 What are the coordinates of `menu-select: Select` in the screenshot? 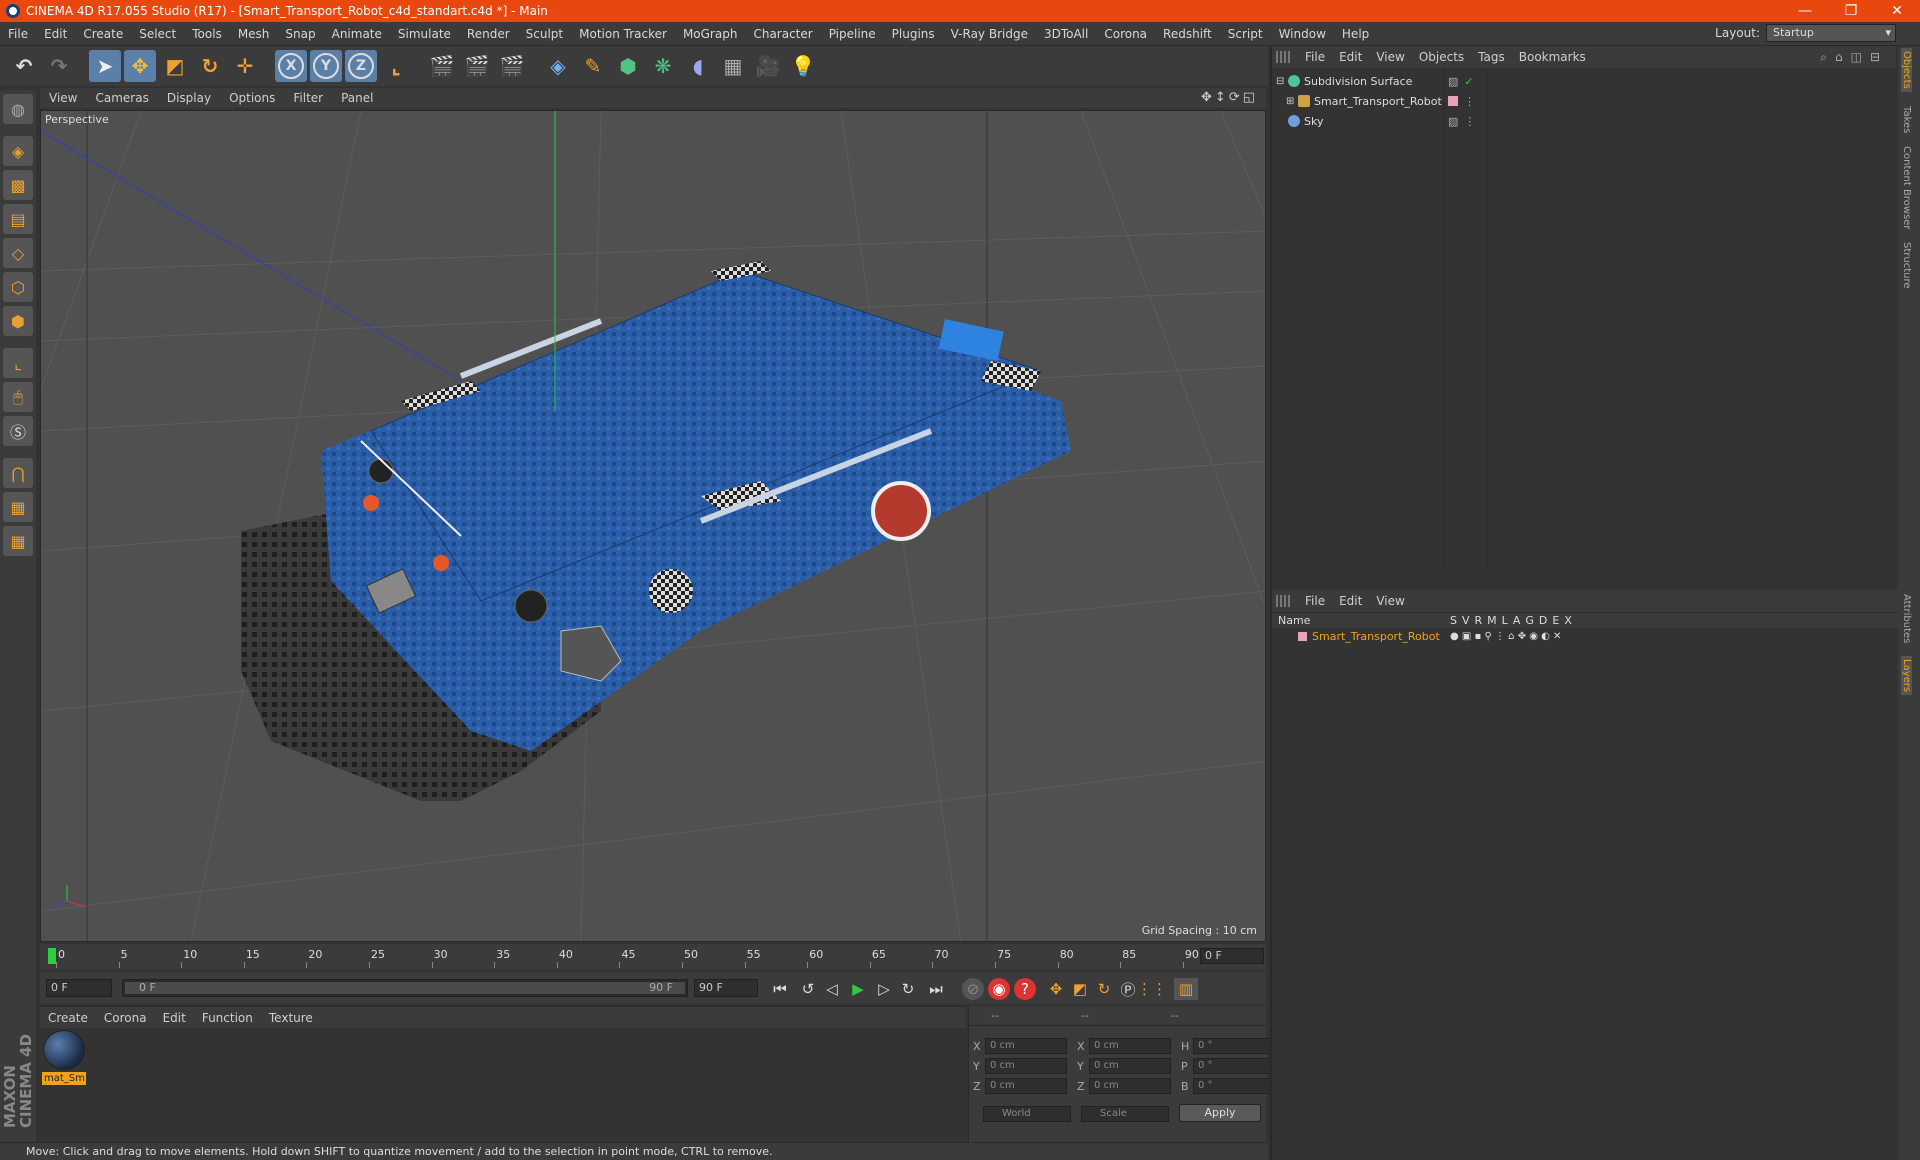 It's located at (157, 34).